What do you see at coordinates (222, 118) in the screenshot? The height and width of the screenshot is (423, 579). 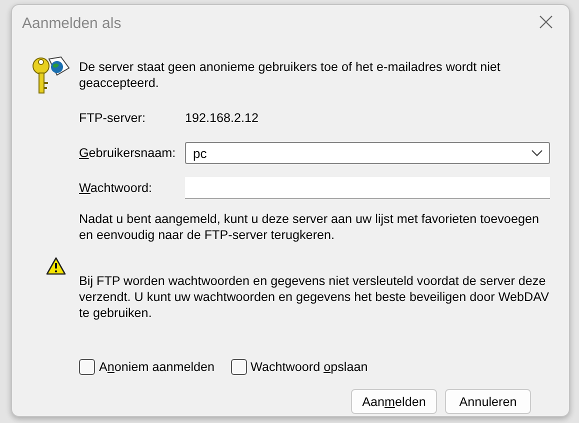 I see `server-address: 192.168.2.12` at bounding box center [222, 118].